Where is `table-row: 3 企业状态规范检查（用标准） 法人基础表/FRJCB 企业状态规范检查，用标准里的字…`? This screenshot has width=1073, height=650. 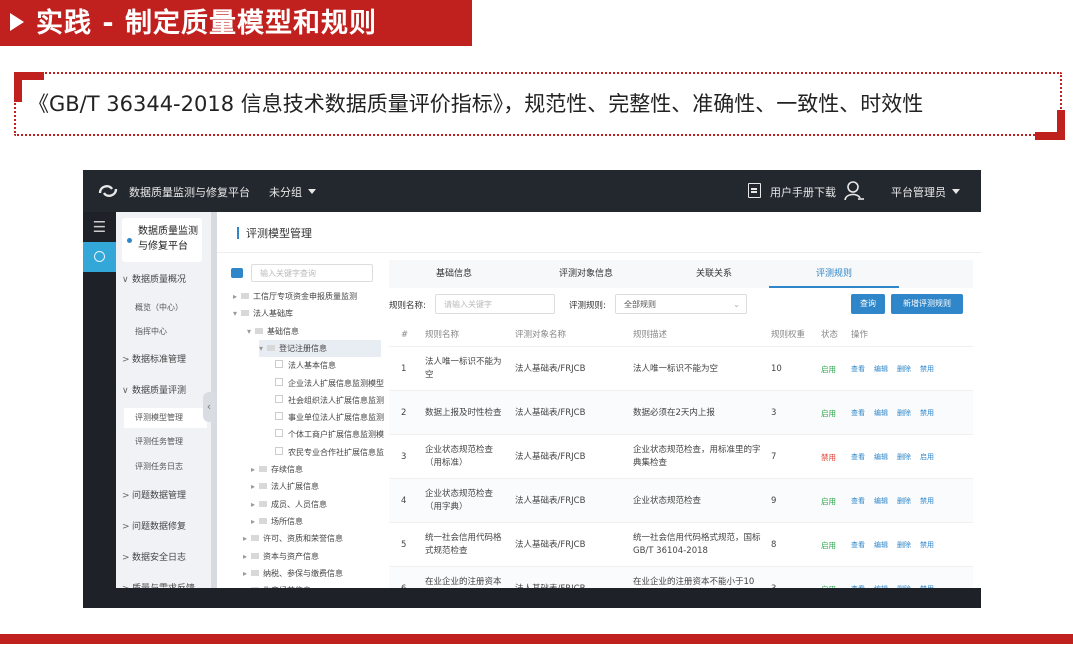
table-row: 3 企业状态规范检查（用标准） 法人基础表/FRJCB 企业状态规范检查，用标准里的字… is located at coordinates (681, 456).